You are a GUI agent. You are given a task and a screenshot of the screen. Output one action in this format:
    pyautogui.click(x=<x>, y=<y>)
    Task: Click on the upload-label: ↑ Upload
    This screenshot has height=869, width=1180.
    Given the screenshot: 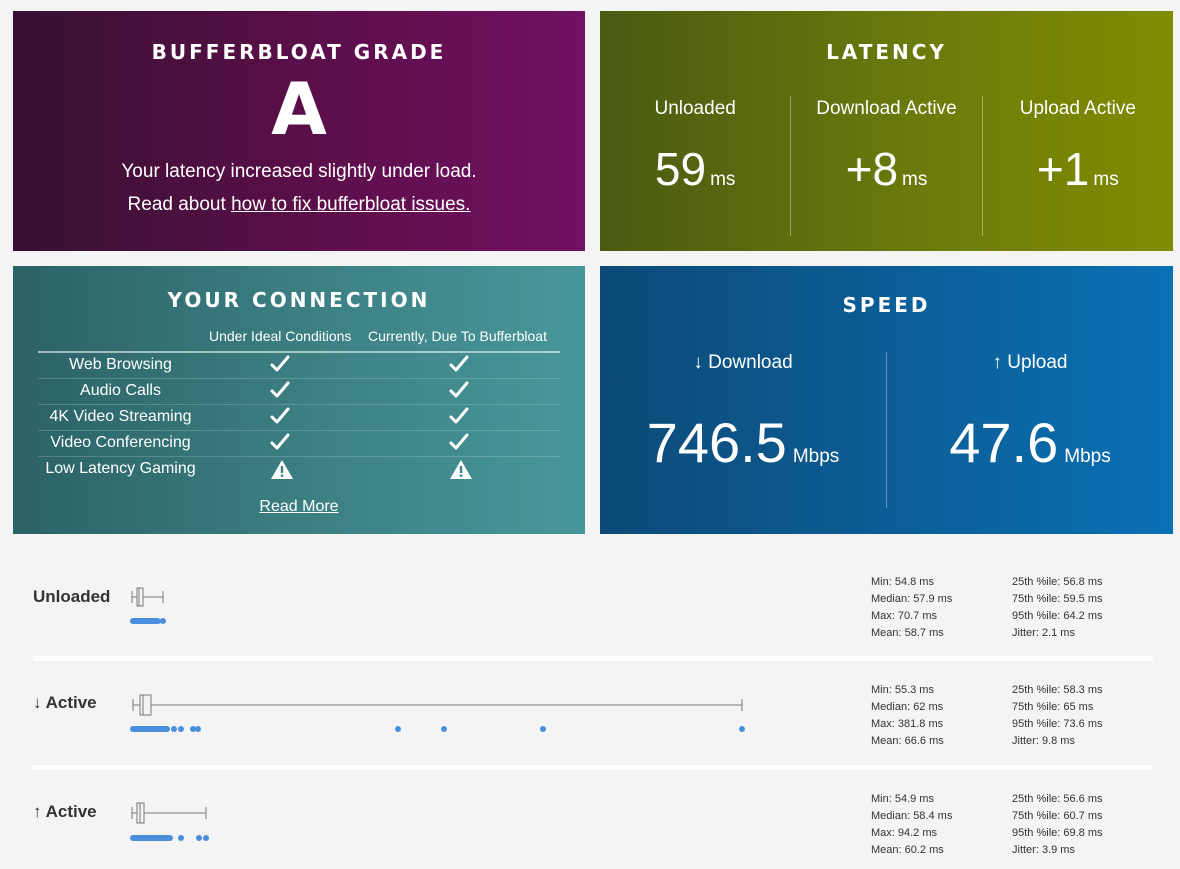 What is the action you would take?
    pyautogui.click(x=1030, y=362)
    